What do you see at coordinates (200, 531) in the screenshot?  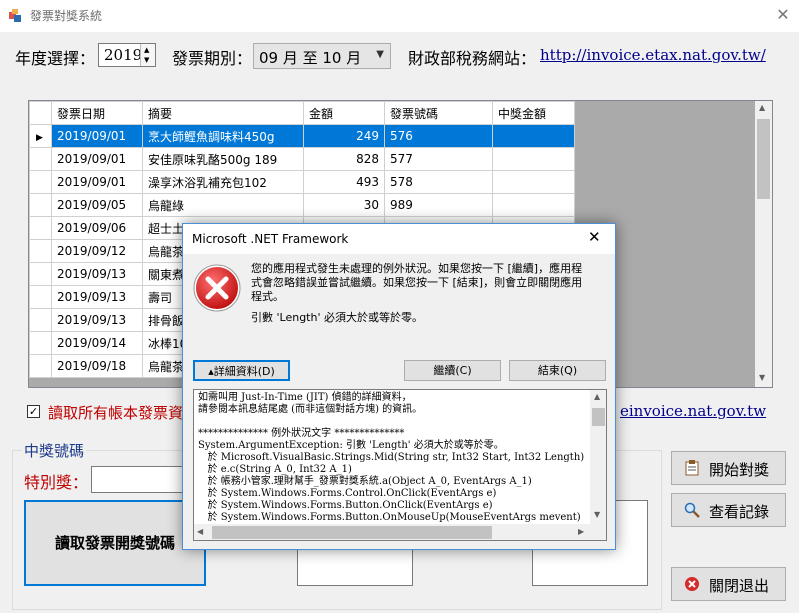 I see `scroll-left-icon: ◀` at bounding box center [200, 531].